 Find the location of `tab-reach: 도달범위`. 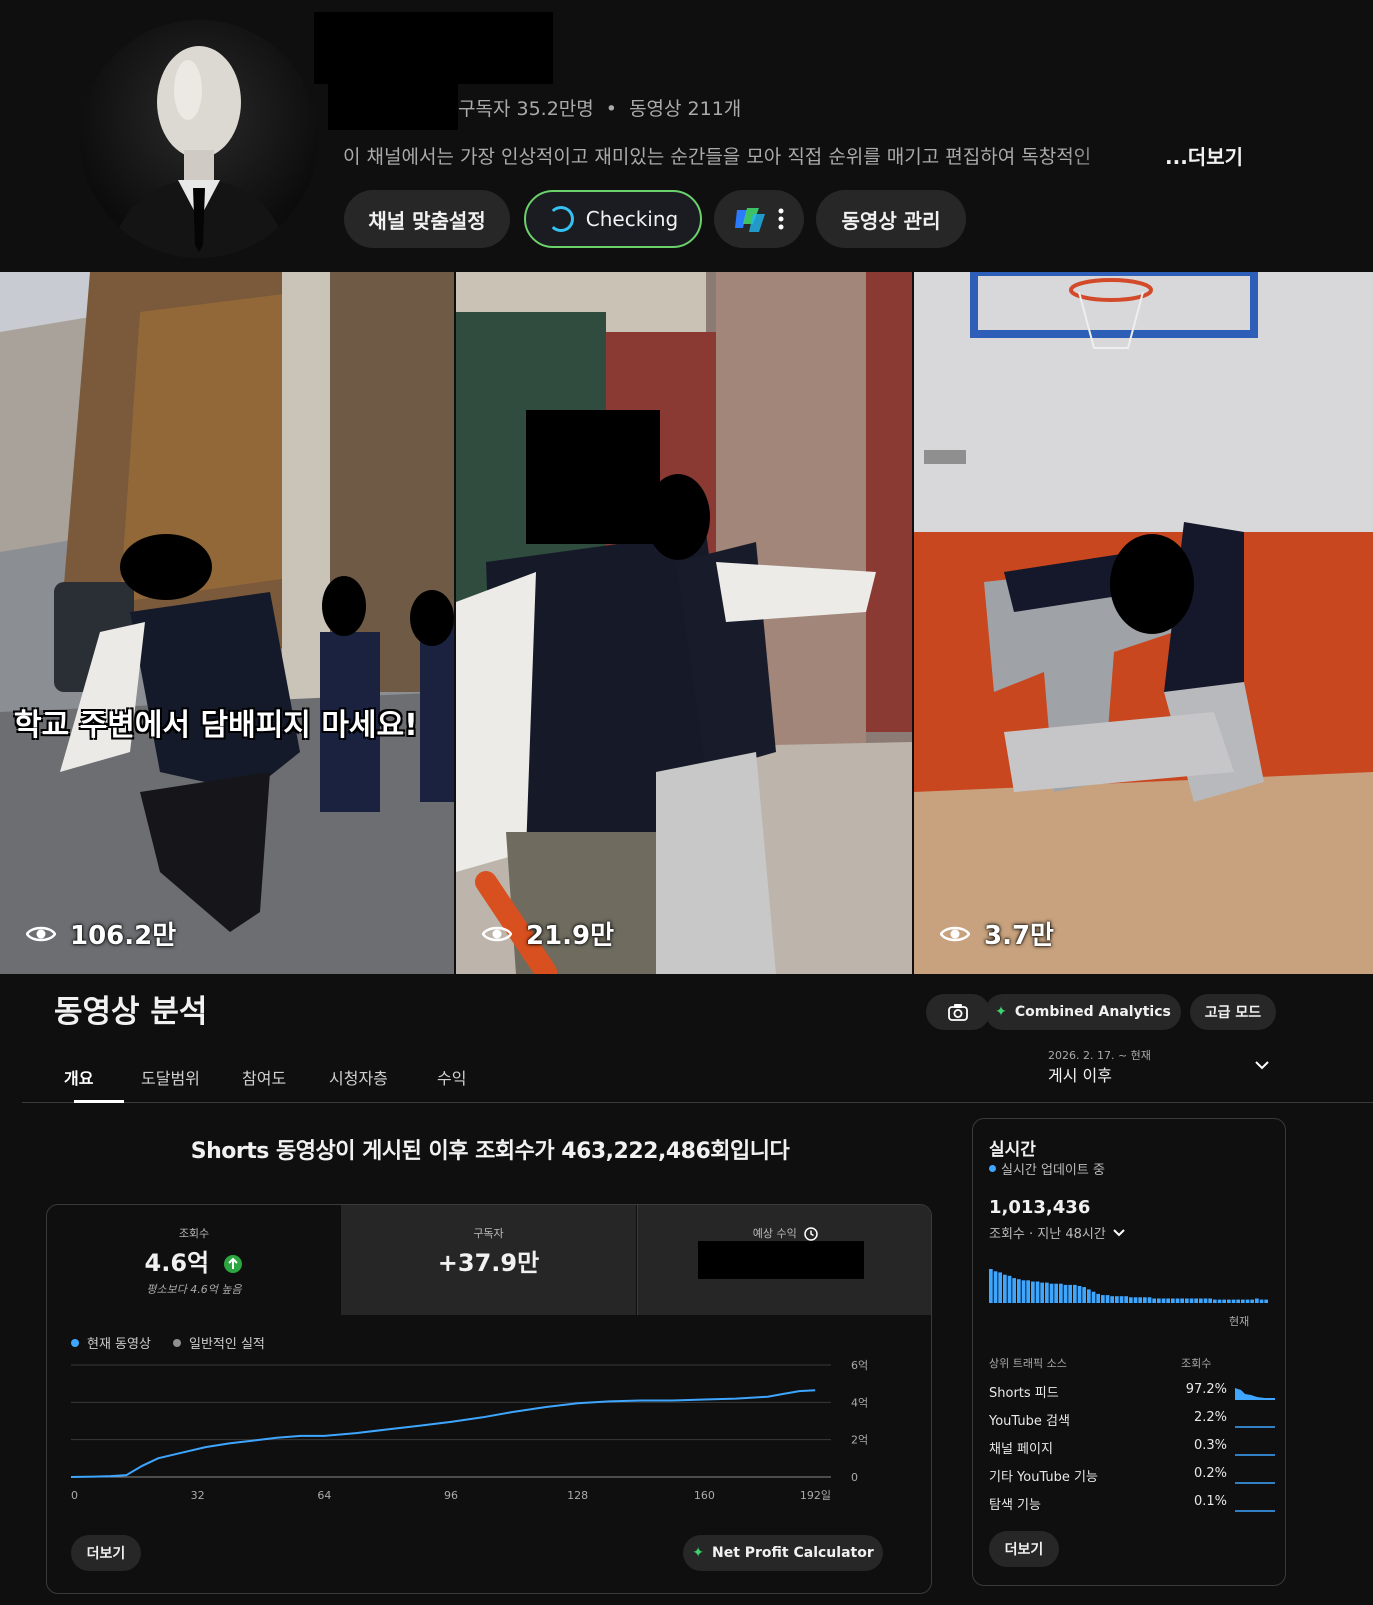

tab-reach: 도달범위 is located at coordinates (170, 1077).